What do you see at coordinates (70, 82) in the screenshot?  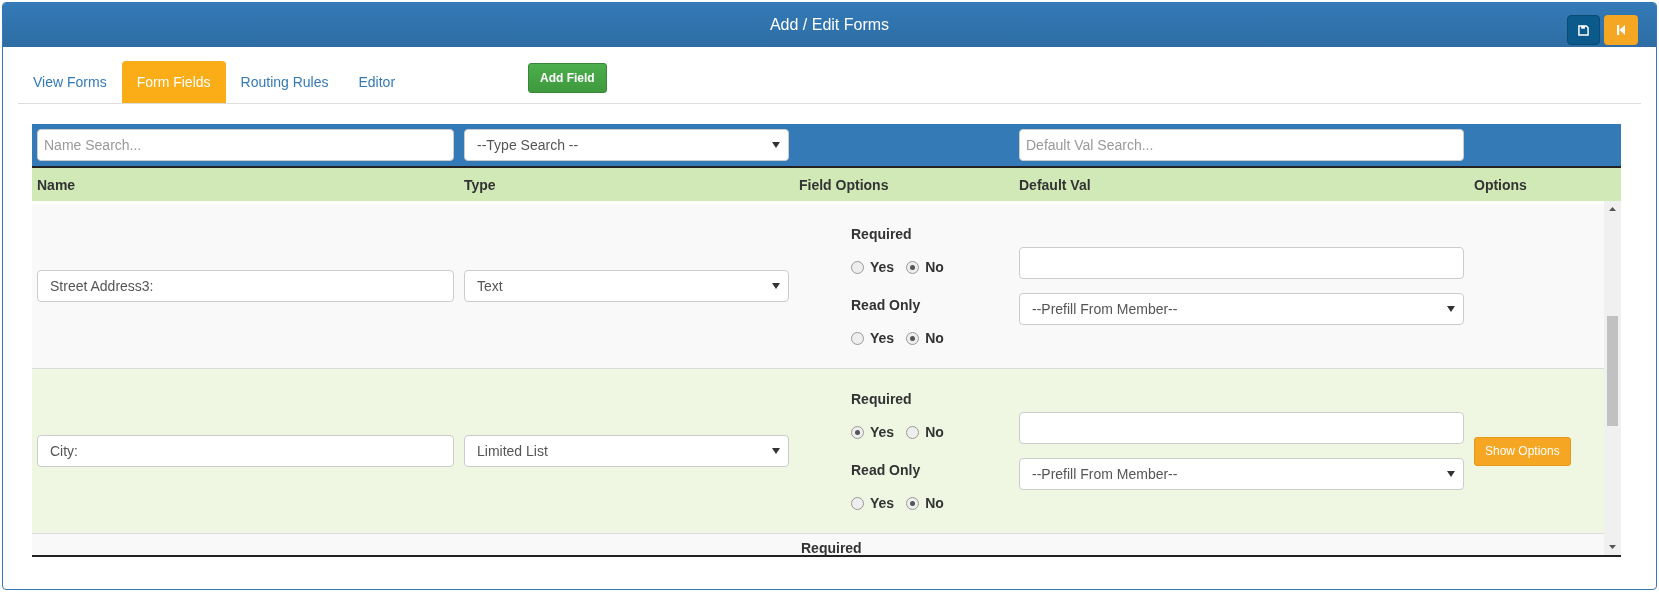 I see `tab: View Forms` at bounding box center [70, 82].